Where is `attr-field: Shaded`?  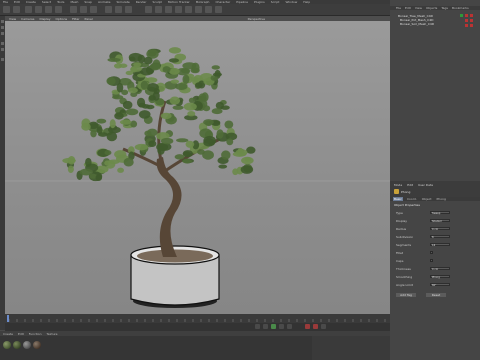
attr-field: Shaded is located at coordinates (440, 221).